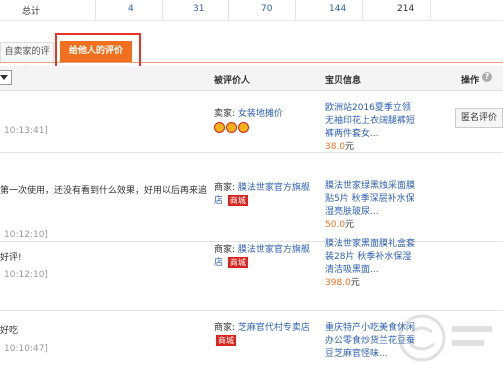 The image size is (503, 370). I want to click on total-value: 70, so click(266, 9).